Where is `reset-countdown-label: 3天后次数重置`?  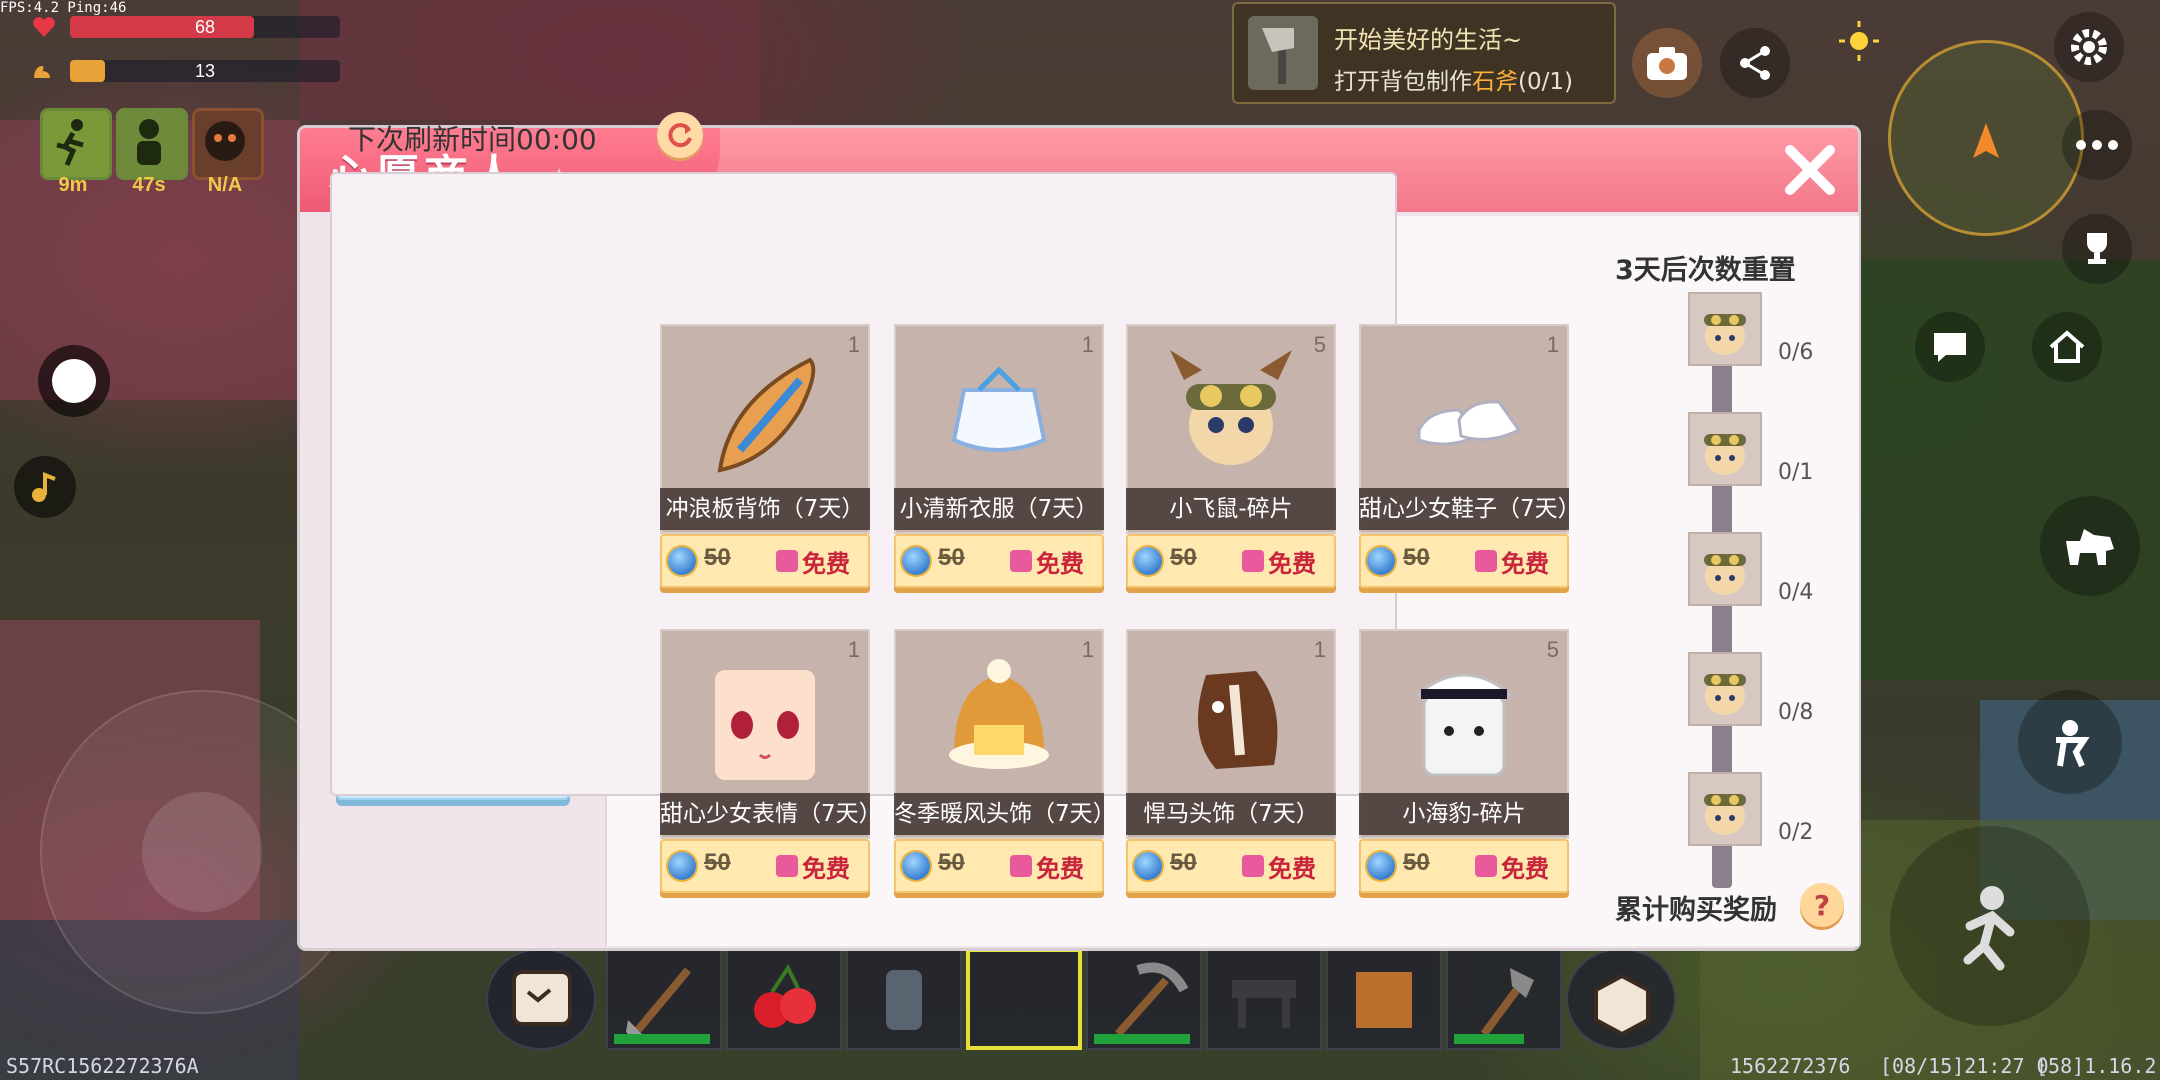
reset-countdown-label: 3天后次数重置 is located at coordinates (1705, 270).